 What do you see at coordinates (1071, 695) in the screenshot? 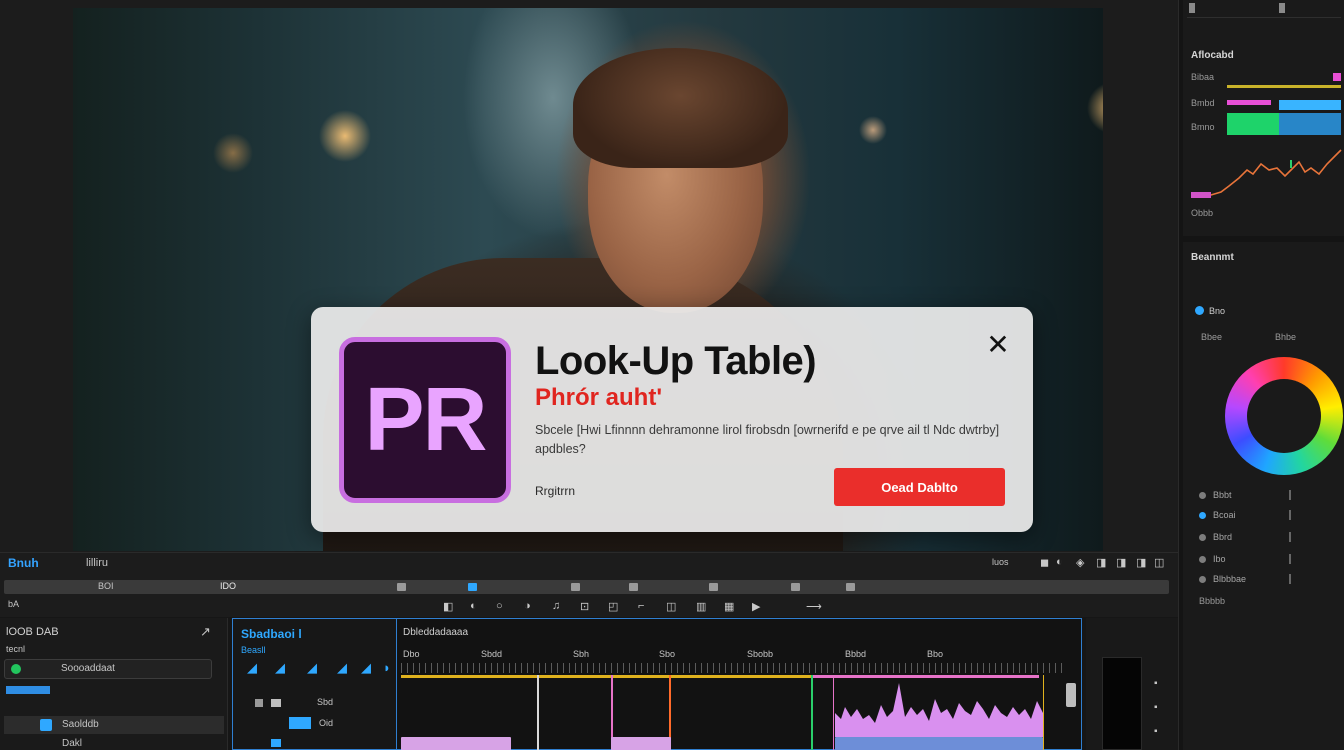
I see `timeline-scrollbar` at bounding box center [1071, 695].